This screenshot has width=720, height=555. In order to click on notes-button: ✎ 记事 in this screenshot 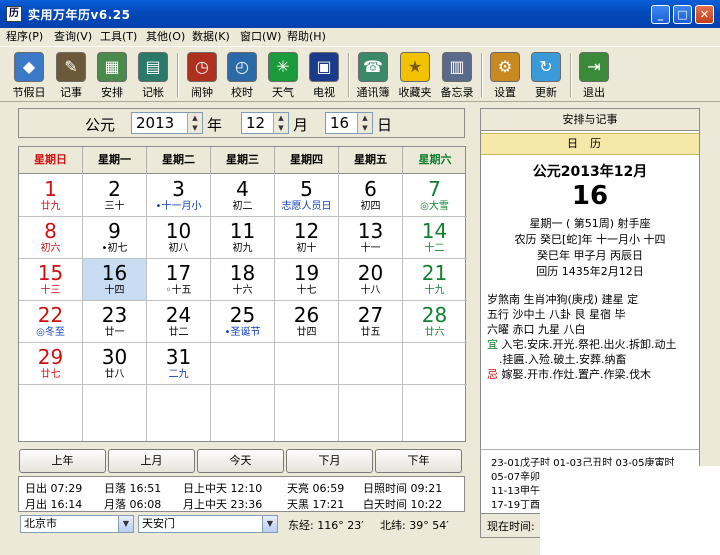, I will do `click(71, 75)`.